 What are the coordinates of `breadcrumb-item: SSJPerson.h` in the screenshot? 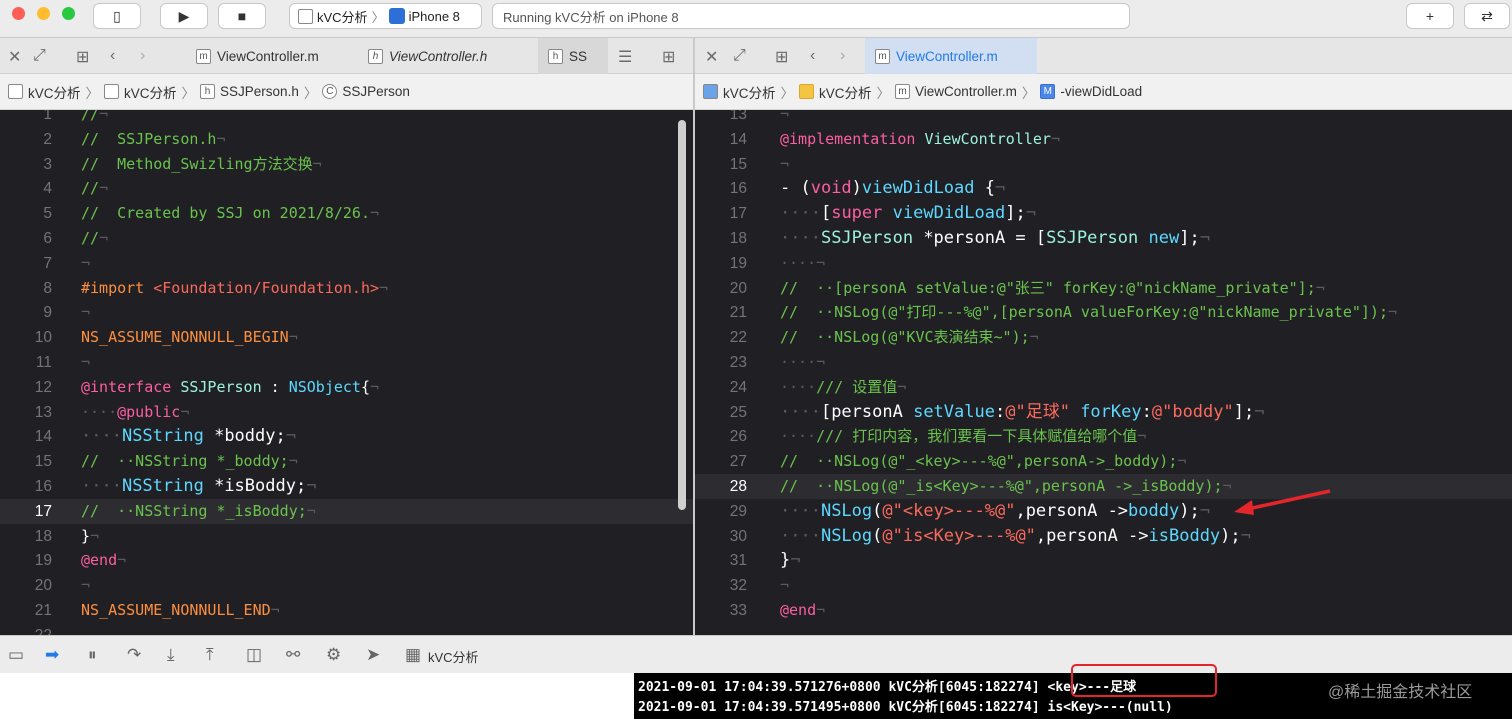 It's located at (259, 91).